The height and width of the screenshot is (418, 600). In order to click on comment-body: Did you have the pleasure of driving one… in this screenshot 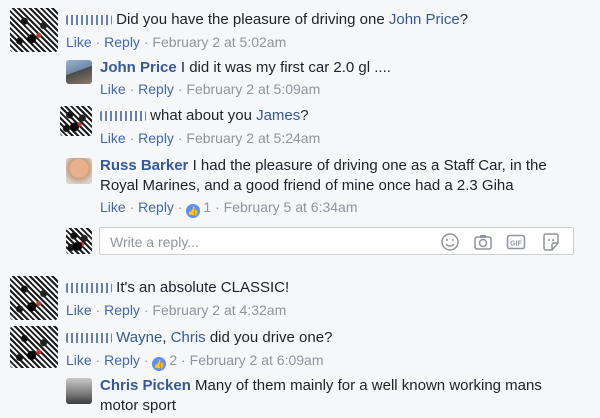, I will do `click(267, 20)`.